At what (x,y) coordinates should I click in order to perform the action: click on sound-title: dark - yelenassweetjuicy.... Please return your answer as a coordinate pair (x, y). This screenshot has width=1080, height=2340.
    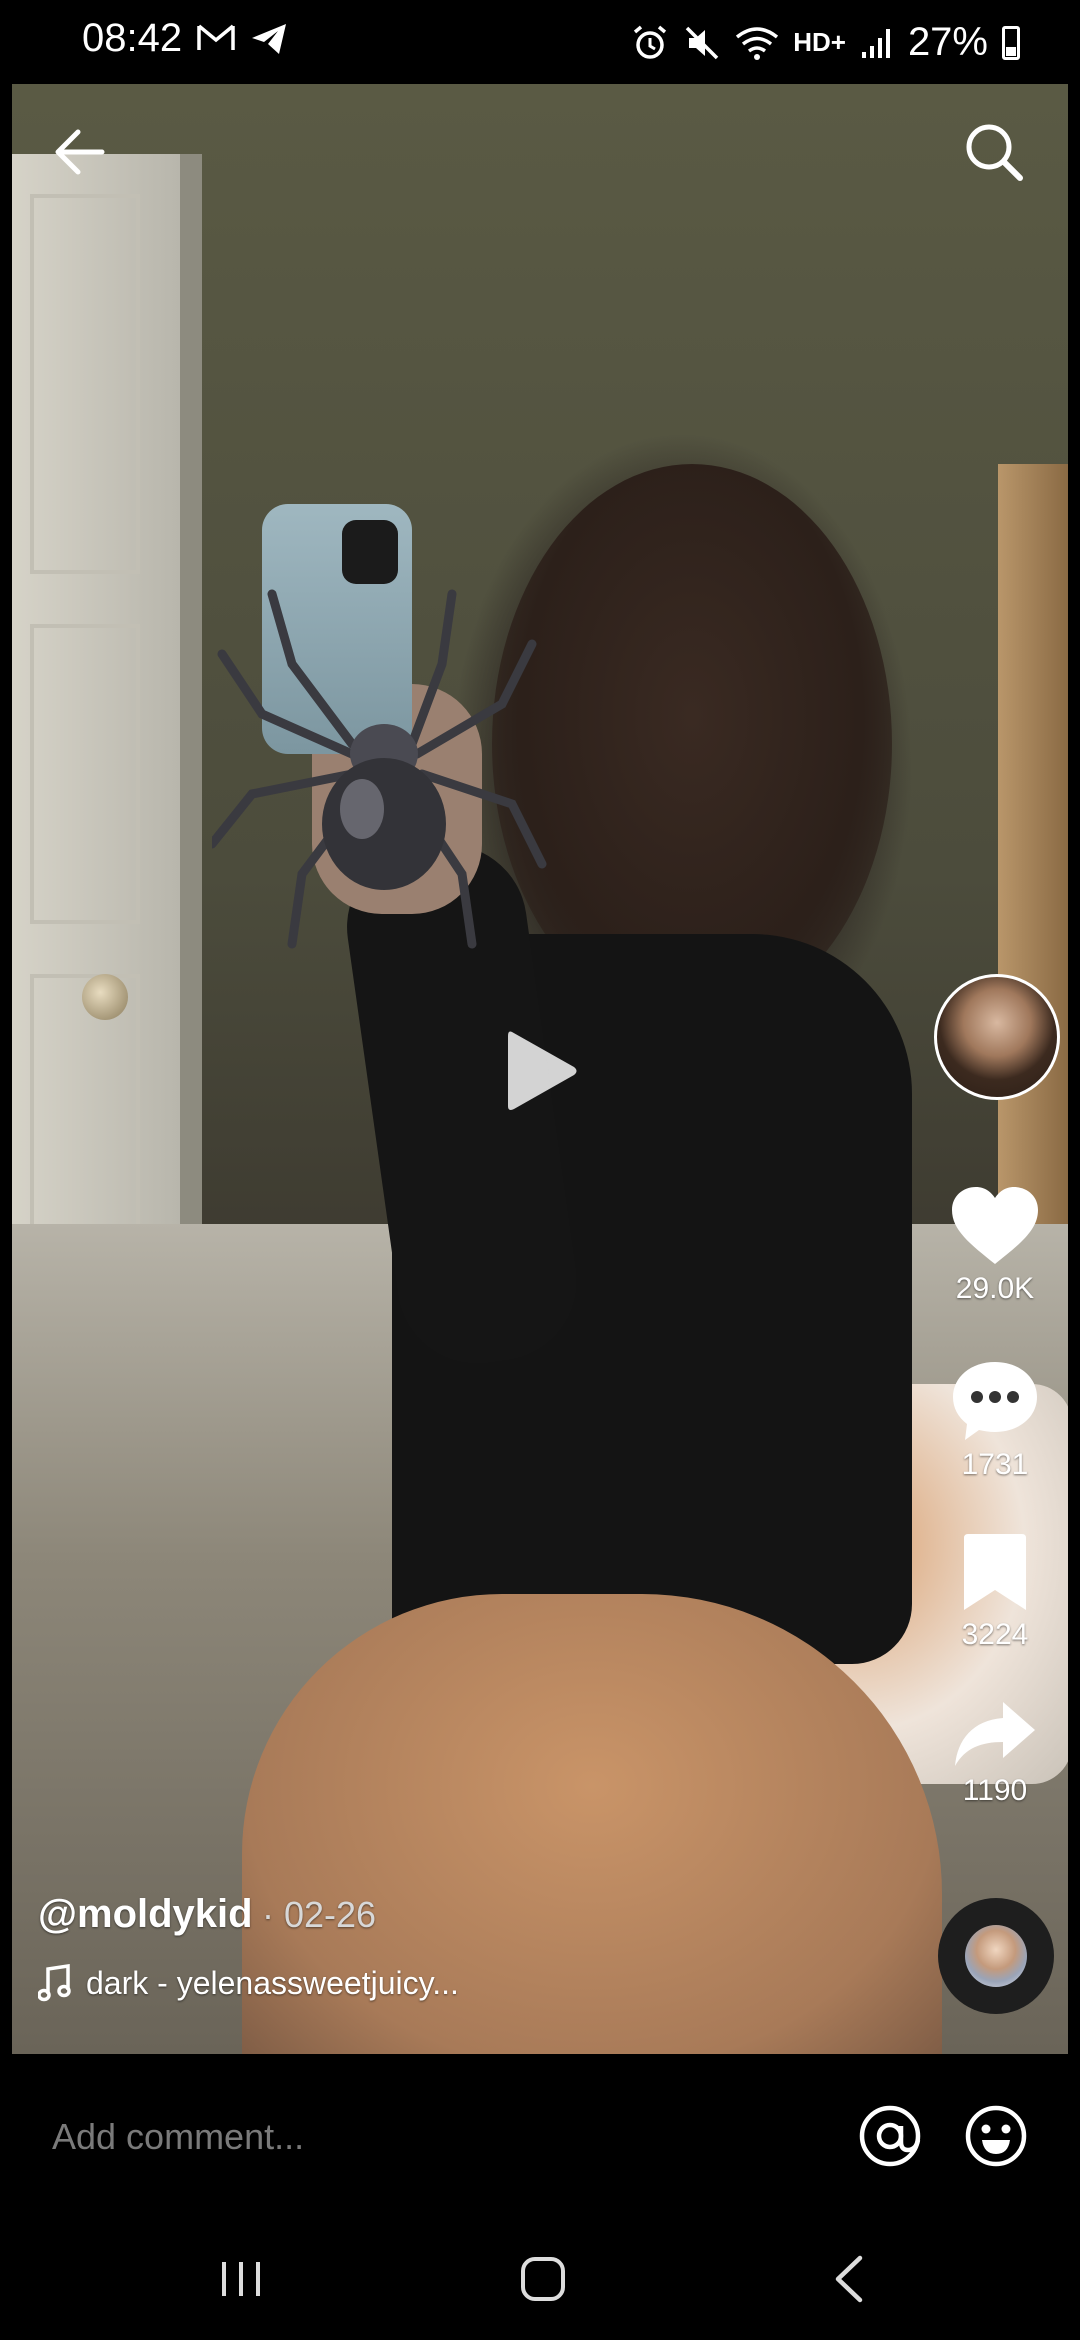
    Looking at the image, I should click on (272, 1982).